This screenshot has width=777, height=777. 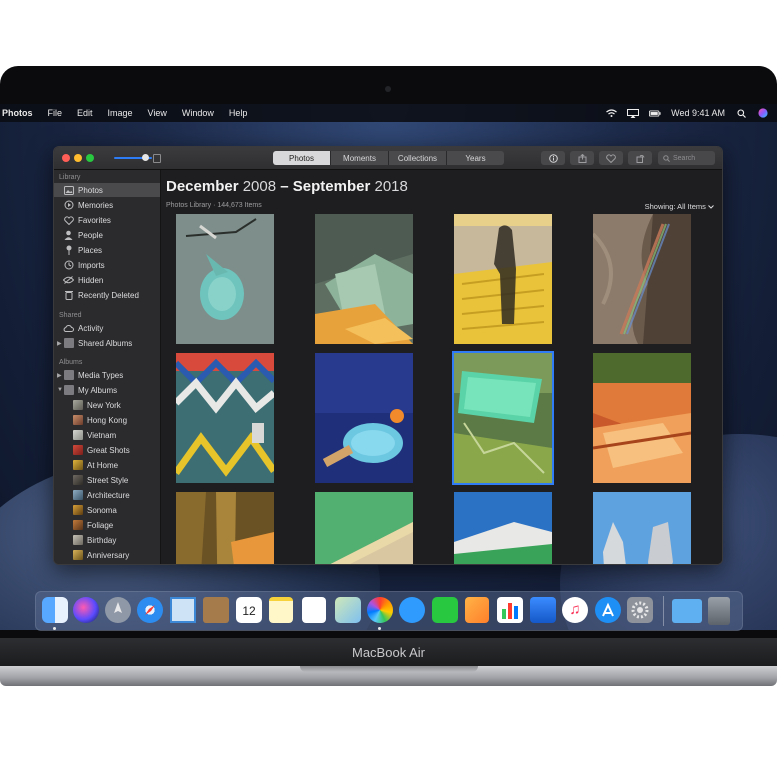 What do you see at coordinates (107, 205) in the screenshot?
I see `sidebar-item-memories: Memories` at bounding box center [107, 205].